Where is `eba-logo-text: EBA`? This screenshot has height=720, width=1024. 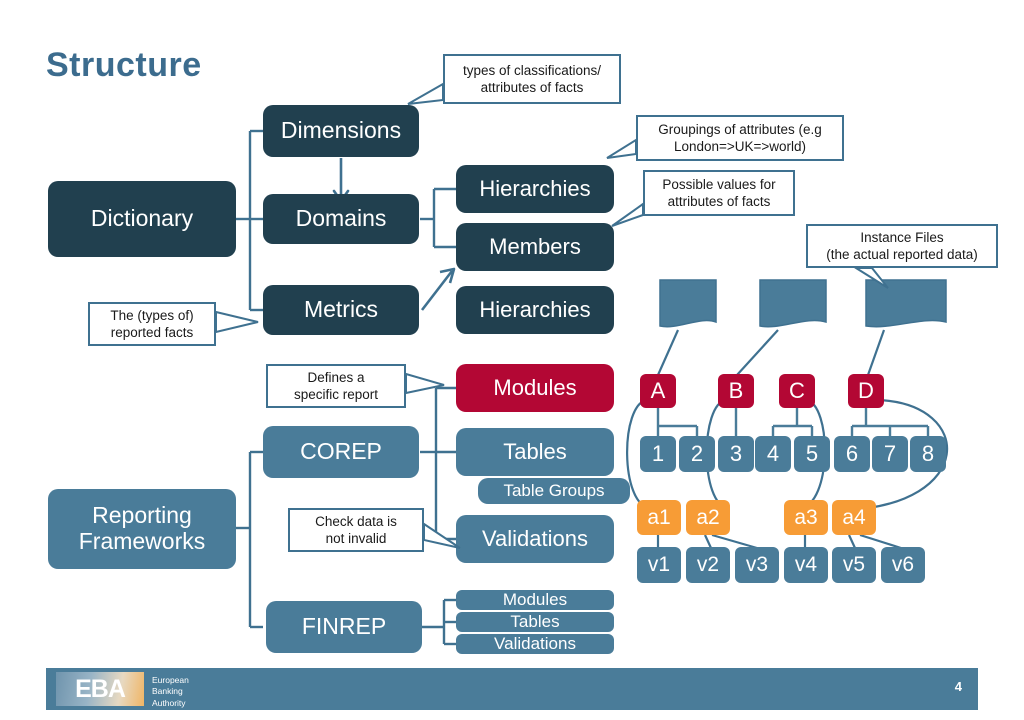 eba-logo-text: EBA is located at coordinates (100, 688).